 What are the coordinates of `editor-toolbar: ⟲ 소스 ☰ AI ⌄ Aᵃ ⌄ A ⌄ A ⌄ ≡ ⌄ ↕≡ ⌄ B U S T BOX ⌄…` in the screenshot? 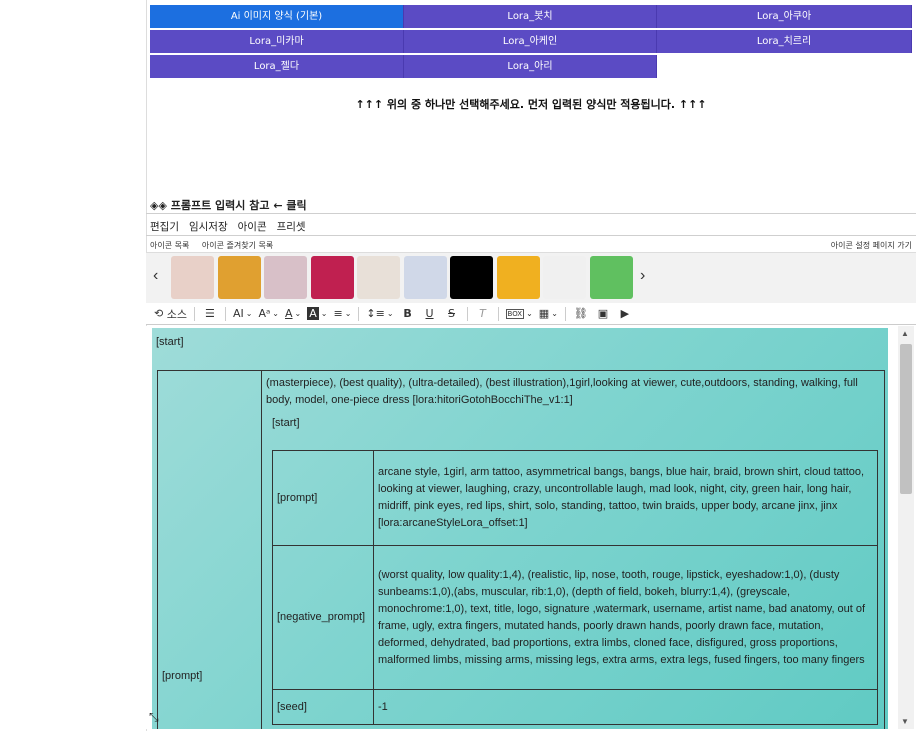 It's located at (531, 314).